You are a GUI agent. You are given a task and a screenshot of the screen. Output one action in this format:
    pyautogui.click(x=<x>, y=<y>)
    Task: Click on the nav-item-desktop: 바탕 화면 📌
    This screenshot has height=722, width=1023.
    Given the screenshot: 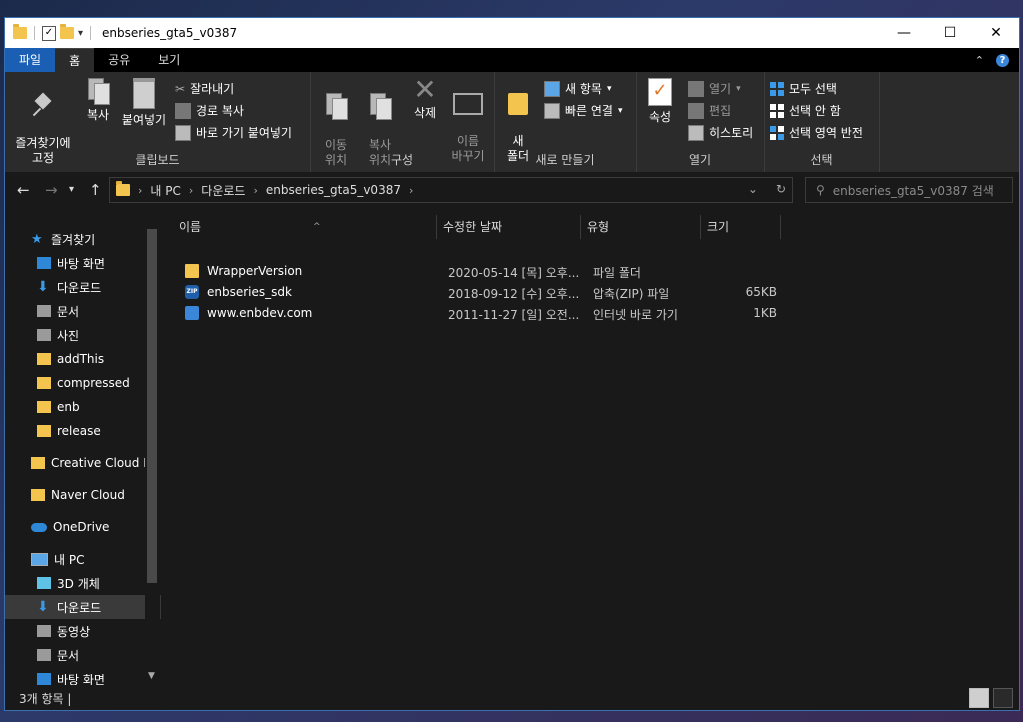 What is the action you would take?
    pyautogui.click(x=83, y=263)
    